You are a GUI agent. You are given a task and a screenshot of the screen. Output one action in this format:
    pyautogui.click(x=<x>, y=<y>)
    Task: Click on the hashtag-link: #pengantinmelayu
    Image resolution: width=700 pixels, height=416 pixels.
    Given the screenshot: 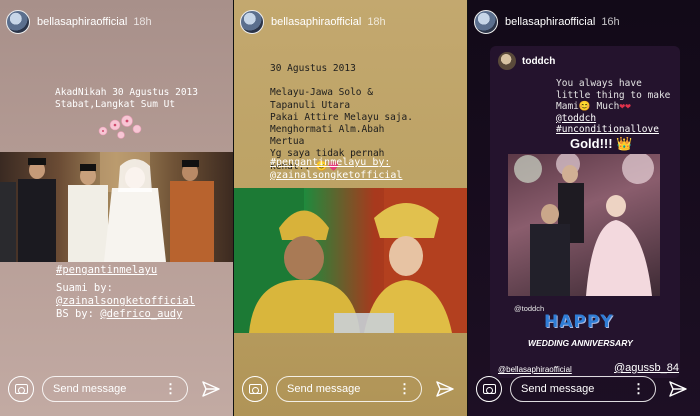 What is the action you would take?
    pyautogui.click(x=106, y=270)
    